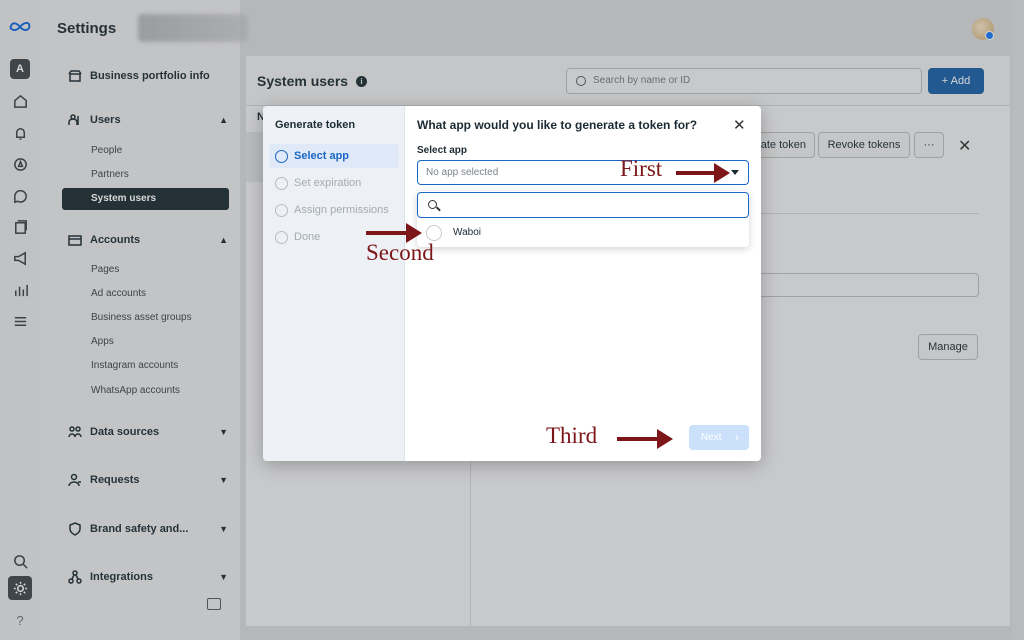  What do you see at coordinates (703, 173) in the screenshot?
I see `arrow-first-icon` at bounding box center [703, 173].